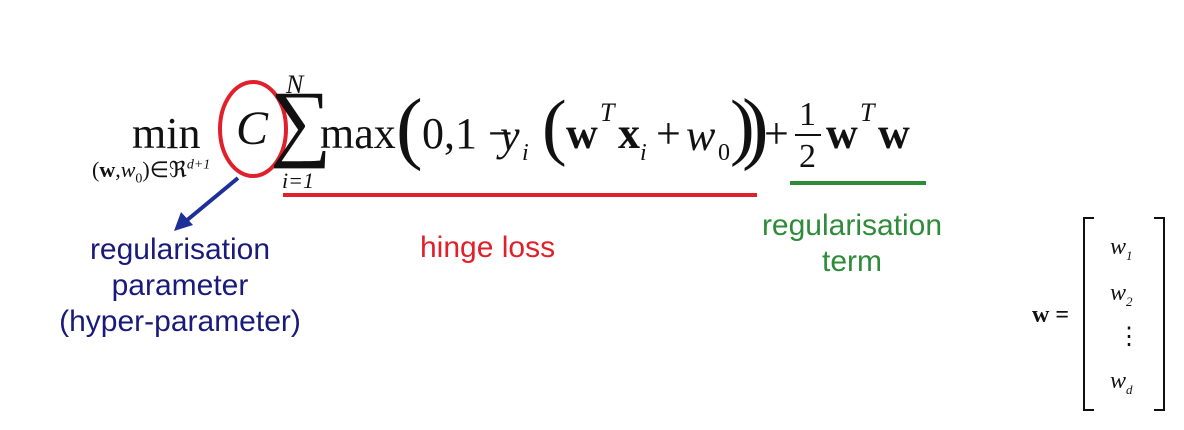 The image size is (1184, 430). Describe the element at coordinates (643, 153) in the screenshot. I see `input-x-index: i` at that location.